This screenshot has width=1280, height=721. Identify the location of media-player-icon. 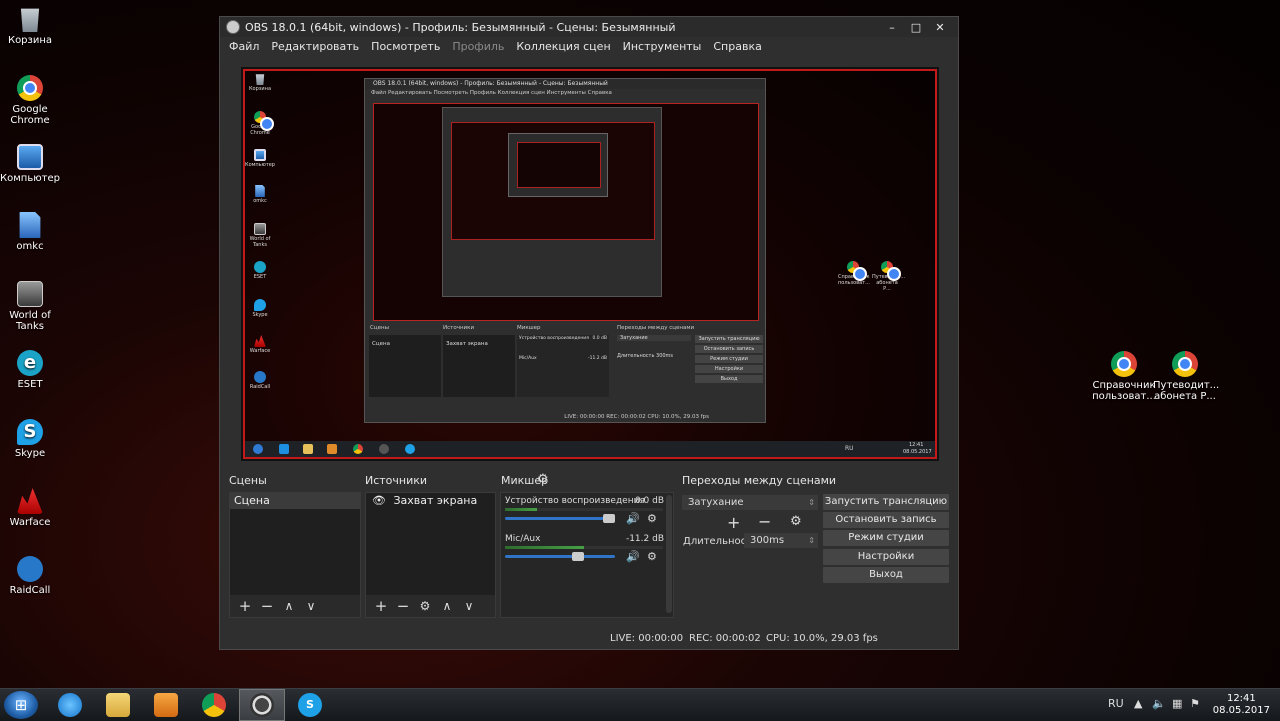
(166, 705).